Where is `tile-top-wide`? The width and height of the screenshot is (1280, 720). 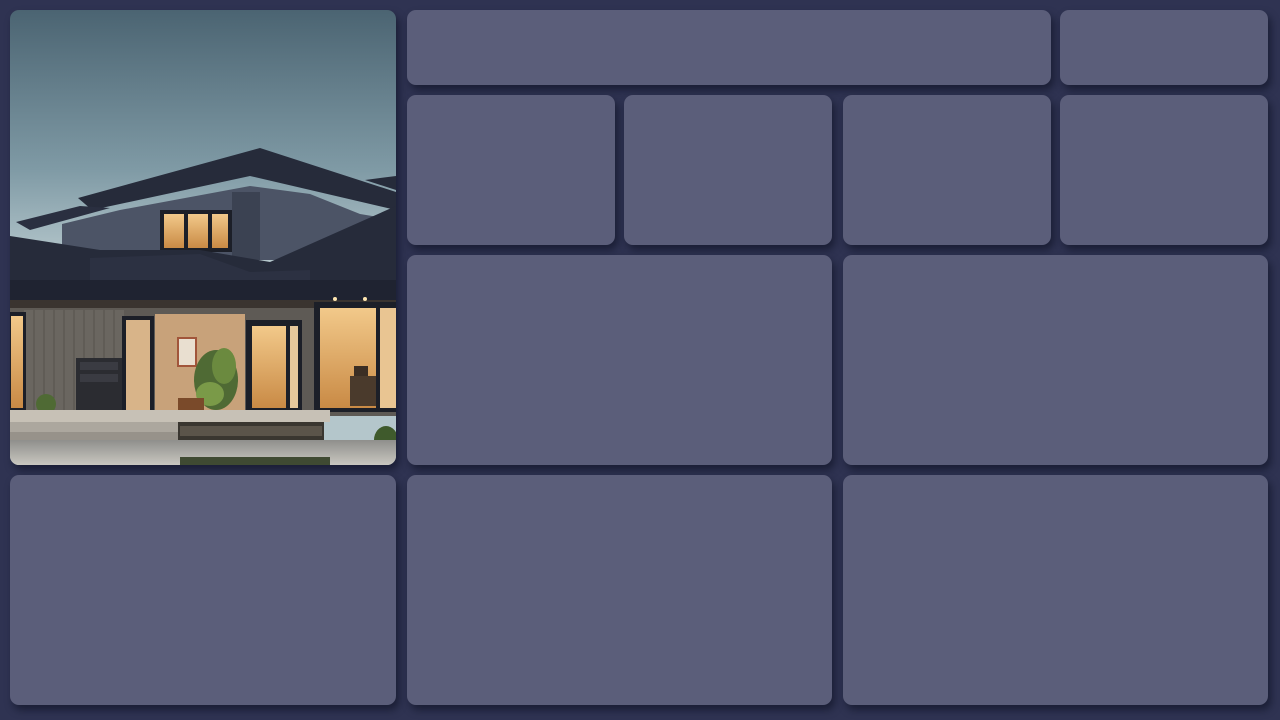 tile-top-wide is located at coordinates (729, 47).